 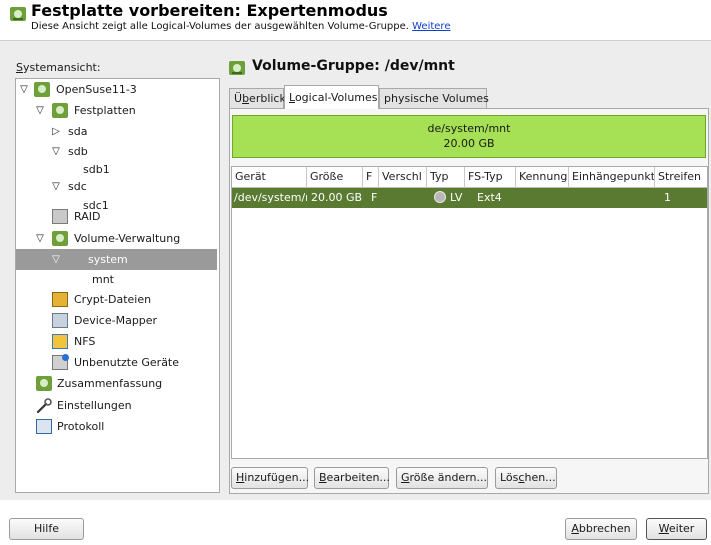 I want to click on help-button: Hilfe, so click(x=46, y=529).